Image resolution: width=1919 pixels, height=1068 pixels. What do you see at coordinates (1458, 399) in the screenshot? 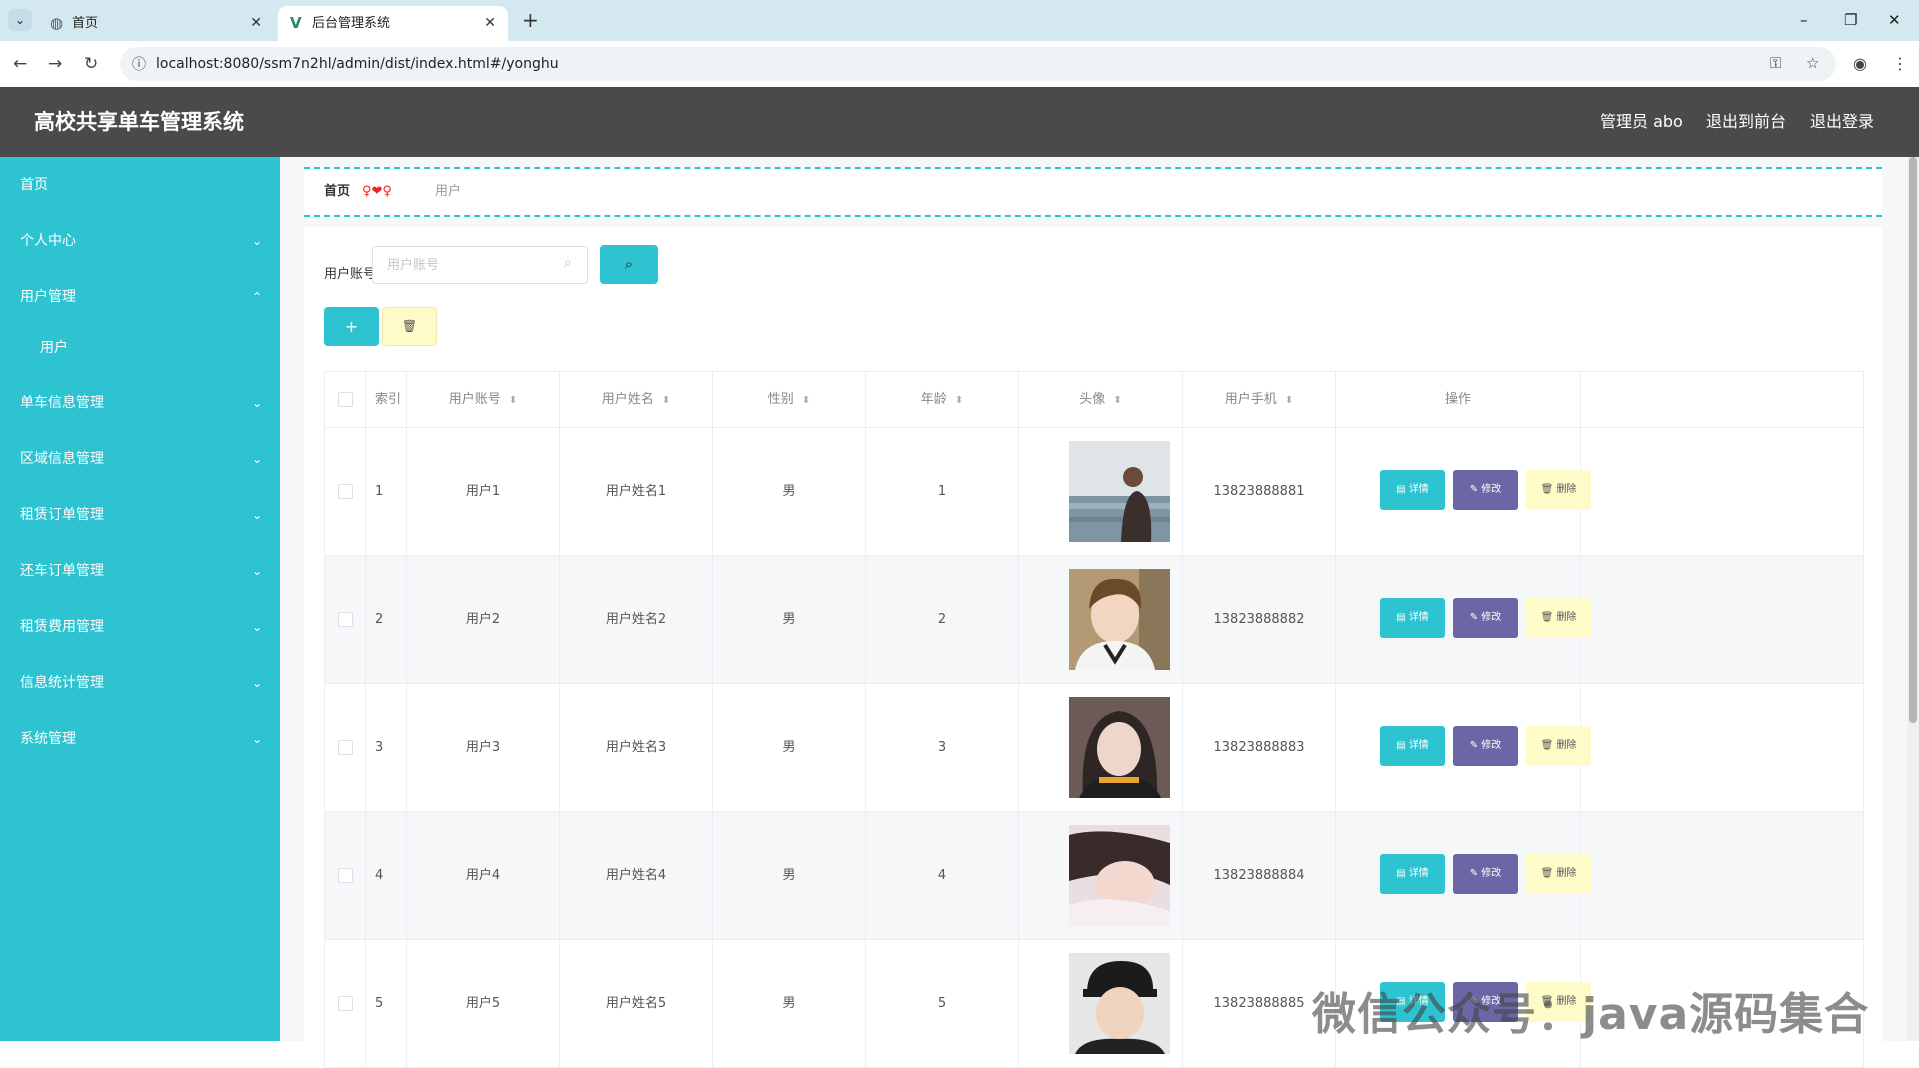
I see `col-actions: 操作` at bounding box center [1458, 399].